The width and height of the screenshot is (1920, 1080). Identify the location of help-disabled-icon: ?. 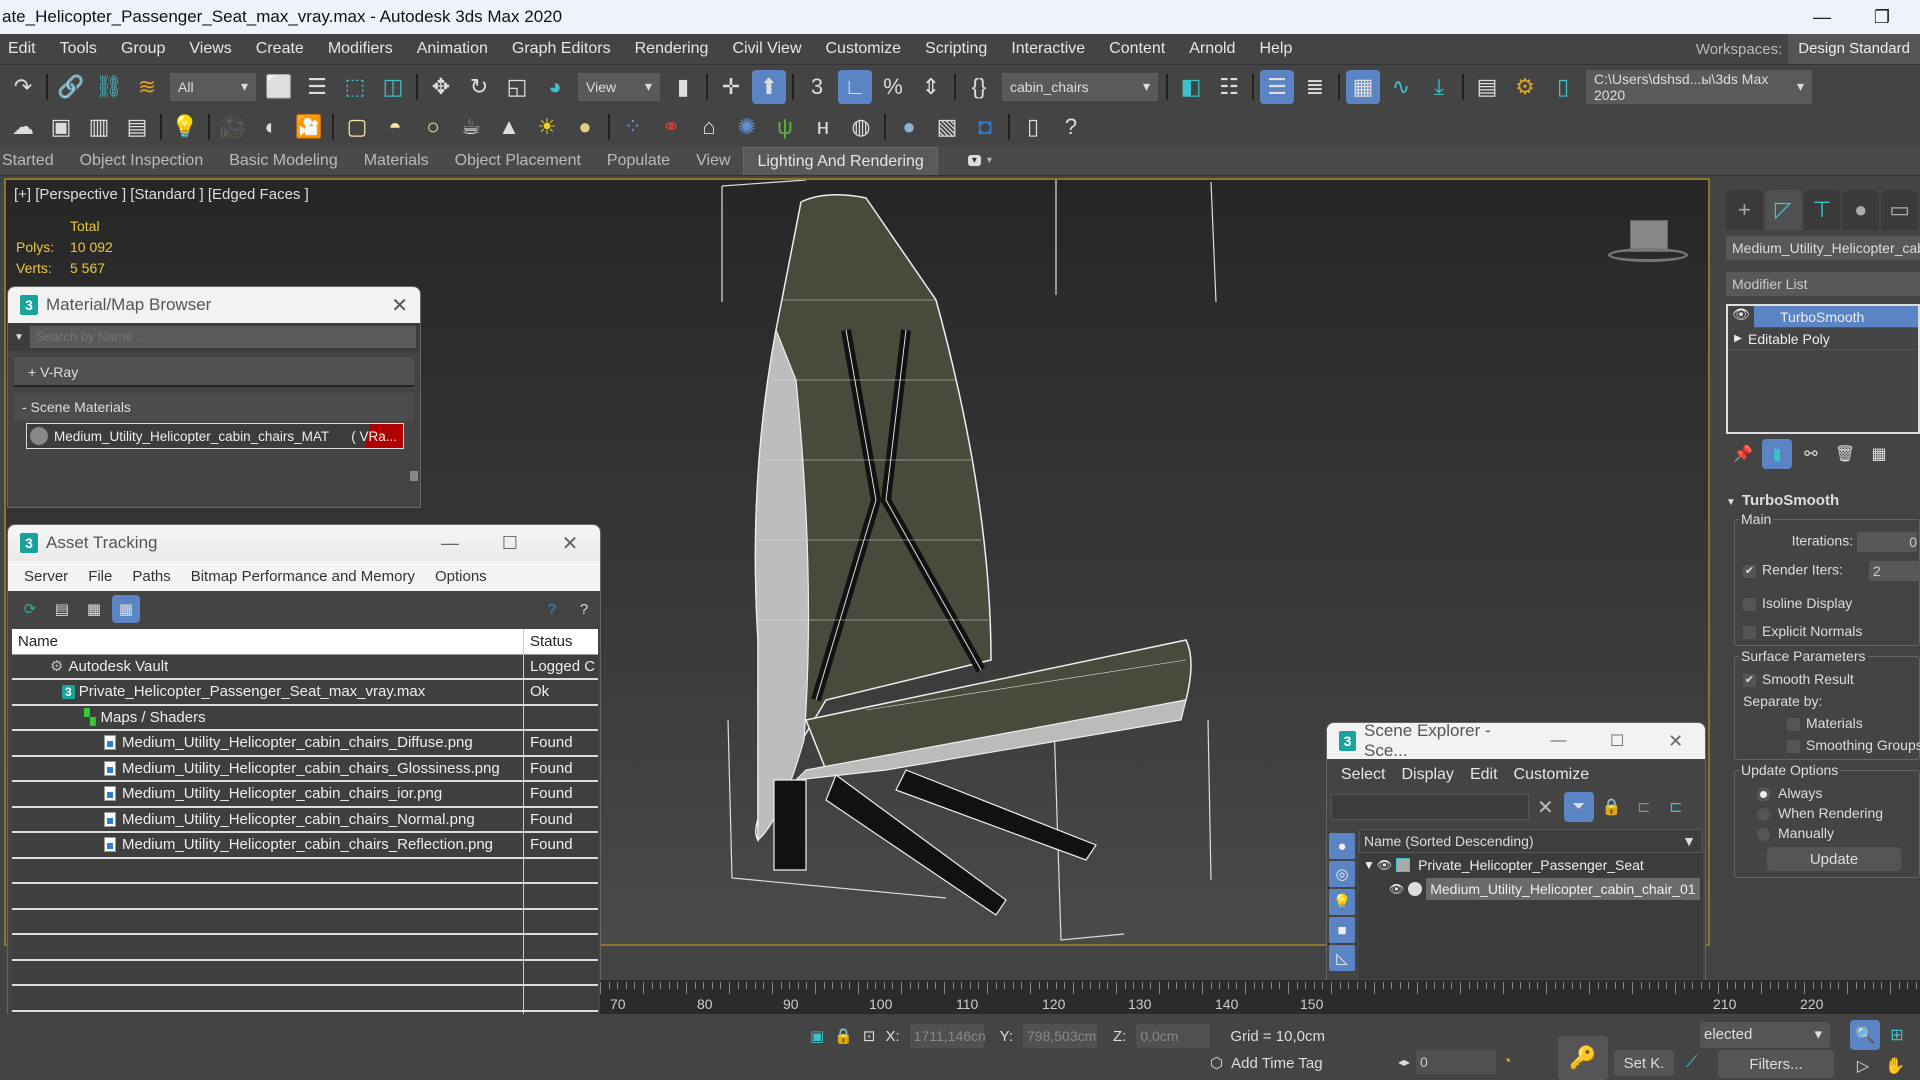
(584, 609).